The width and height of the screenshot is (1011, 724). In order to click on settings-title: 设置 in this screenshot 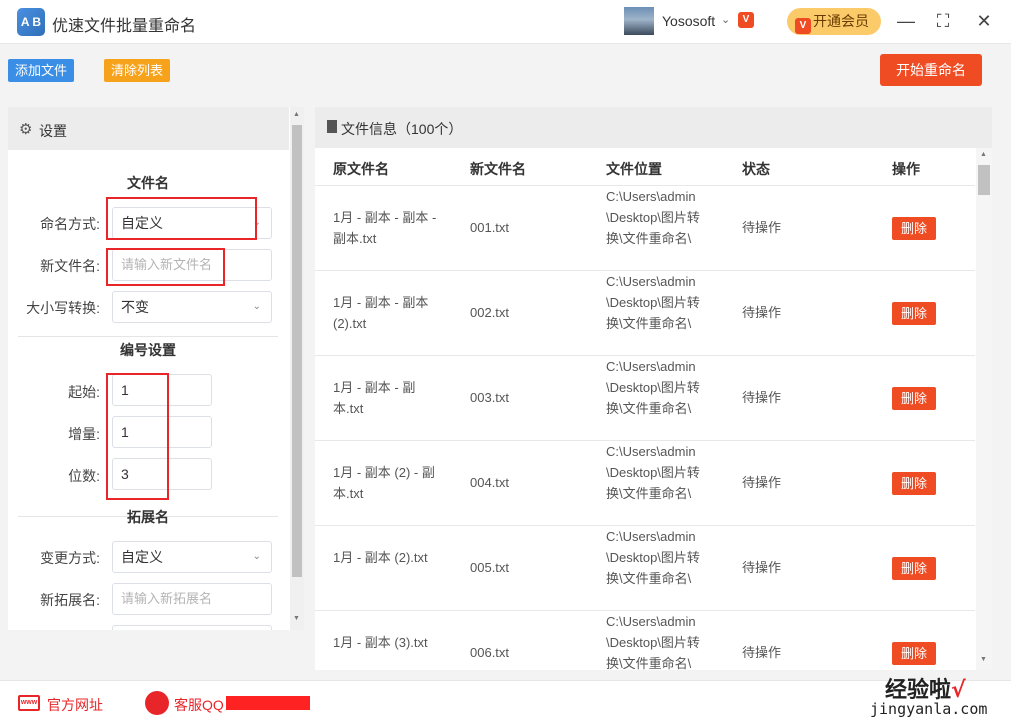, I will do `click(53, 131)`.